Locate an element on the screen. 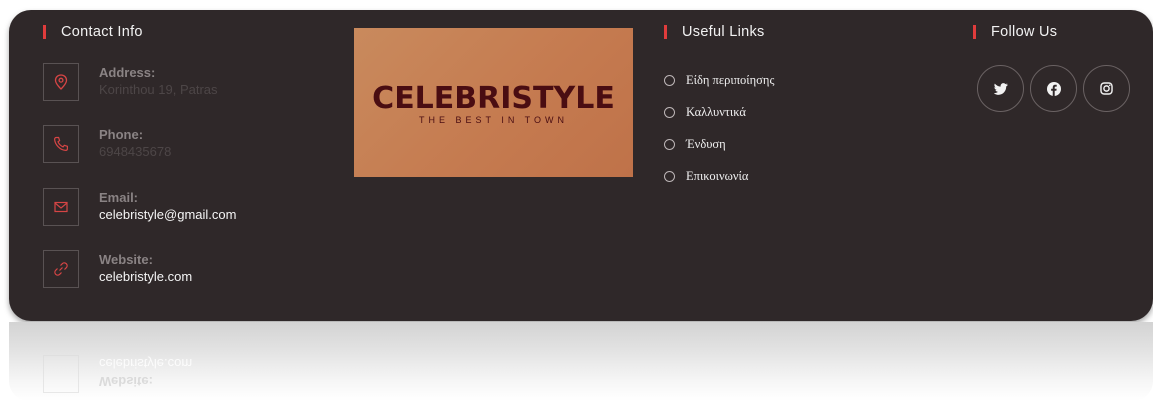 The image size is (1153, 401). facebook-button is located at coordinates (1053, 88).